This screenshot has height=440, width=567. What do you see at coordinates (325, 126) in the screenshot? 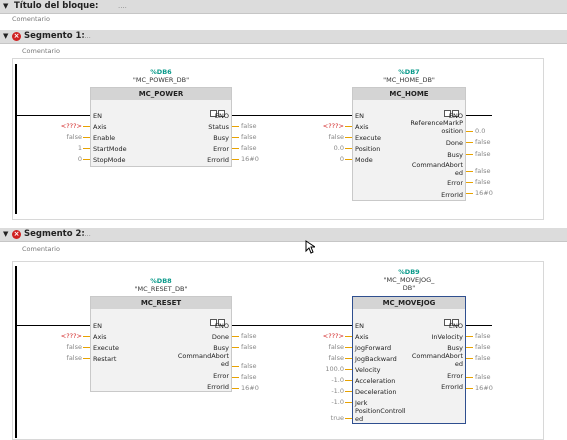
I see `home-axis-value: <???>` at bounding box center [325, 126].